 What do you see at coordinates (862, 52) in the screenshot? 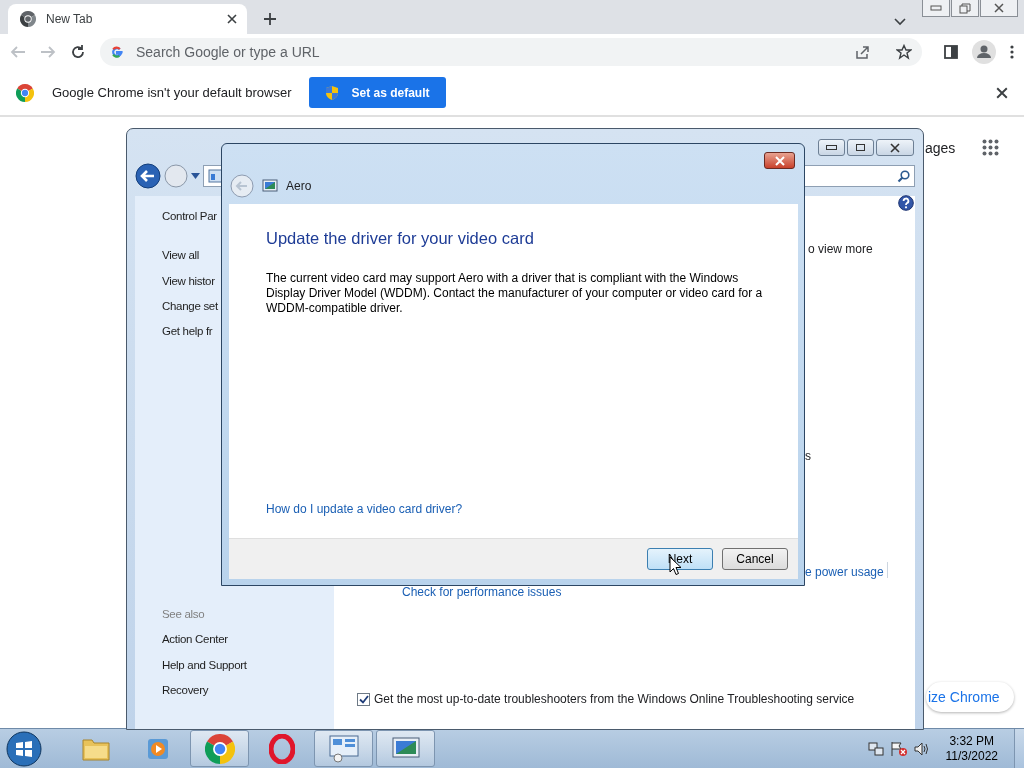
I see `share-icon` at bounding box center [862, 52].